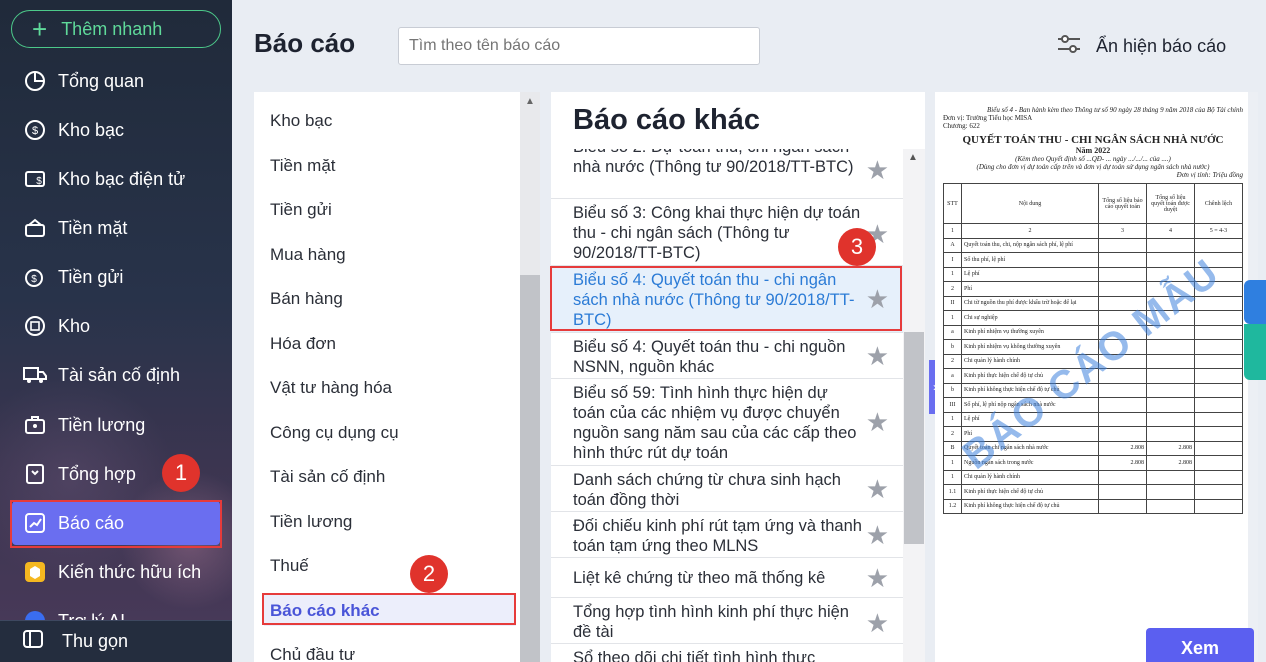 The height and width of the screenshot is (662, 1266). What do you see at coordinates (1255, 352) in the screenshot?
I see `side-tab-teal` at bounding box center [1255, 352].